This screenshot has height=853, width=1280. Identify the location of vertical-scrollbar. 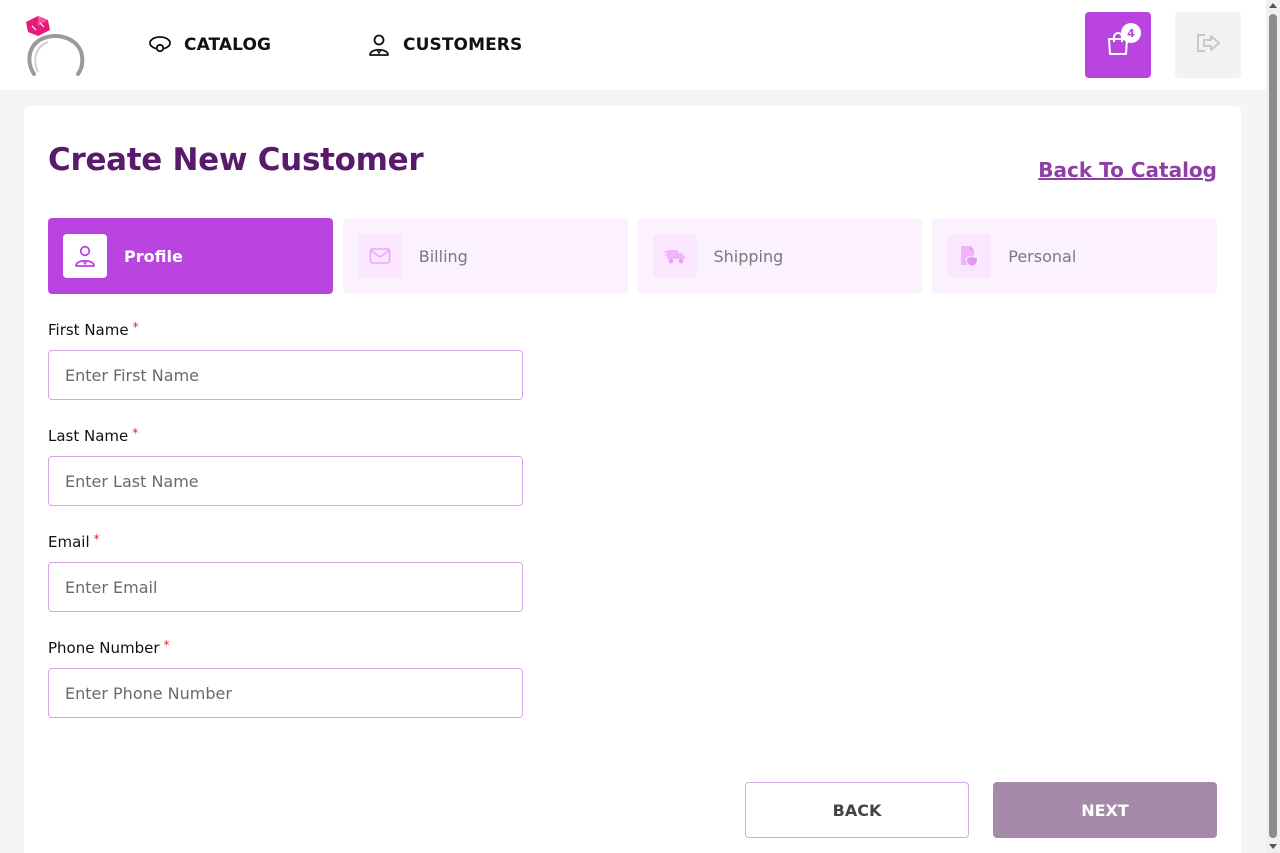
(1273, 426).